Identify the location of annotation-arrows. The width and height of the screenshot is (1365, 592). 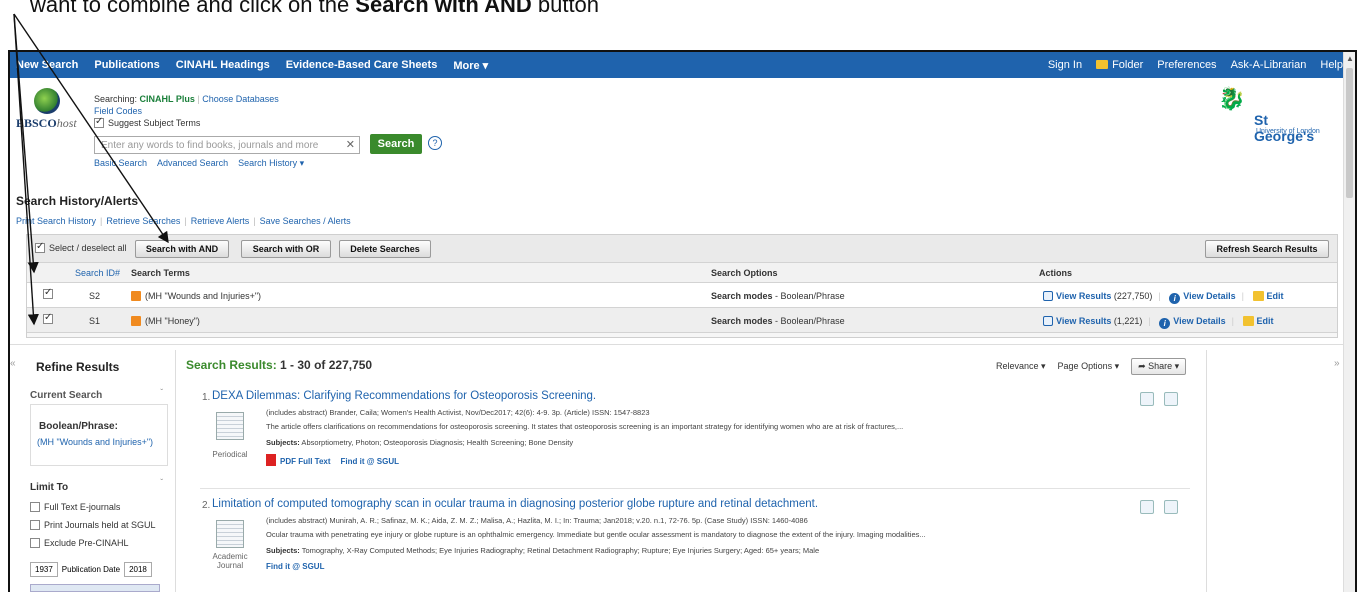
(91, 169).